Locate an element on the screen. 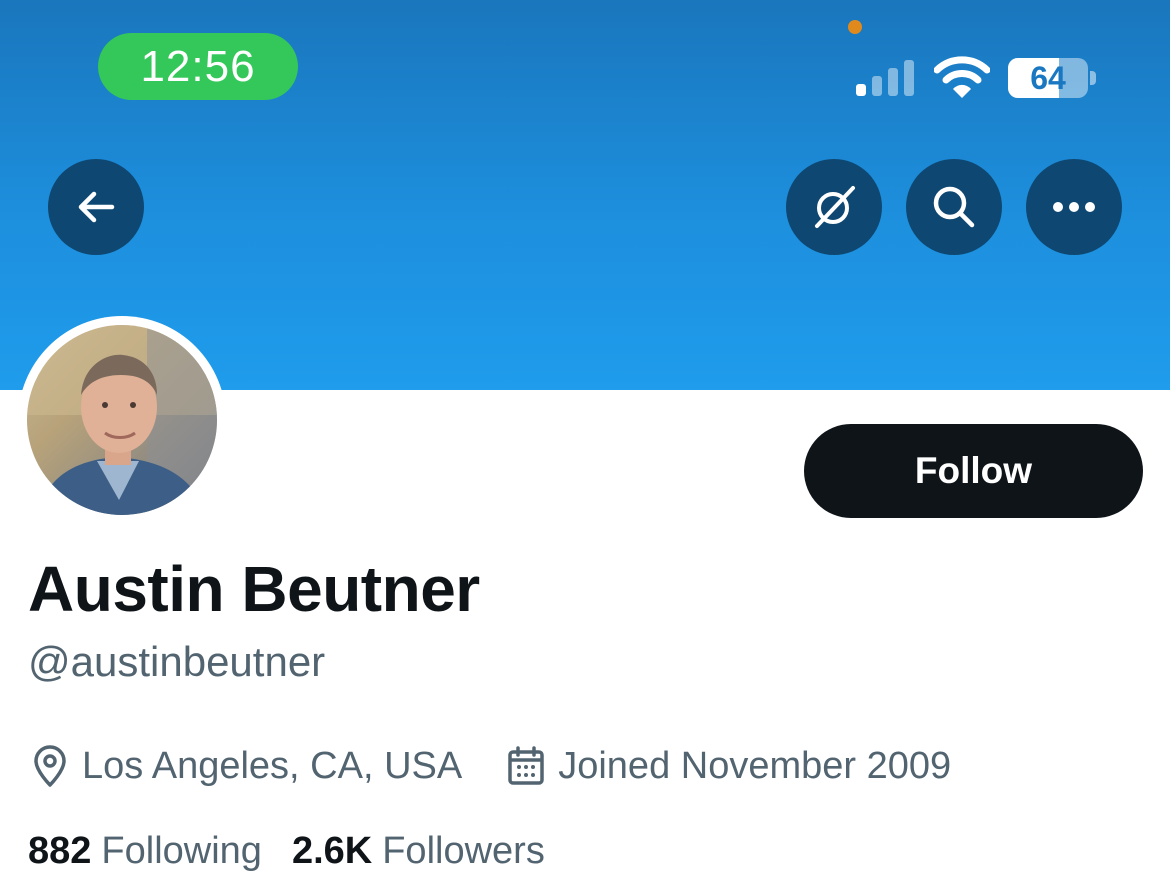  profile-avatar is located at coordinates (122, 420).